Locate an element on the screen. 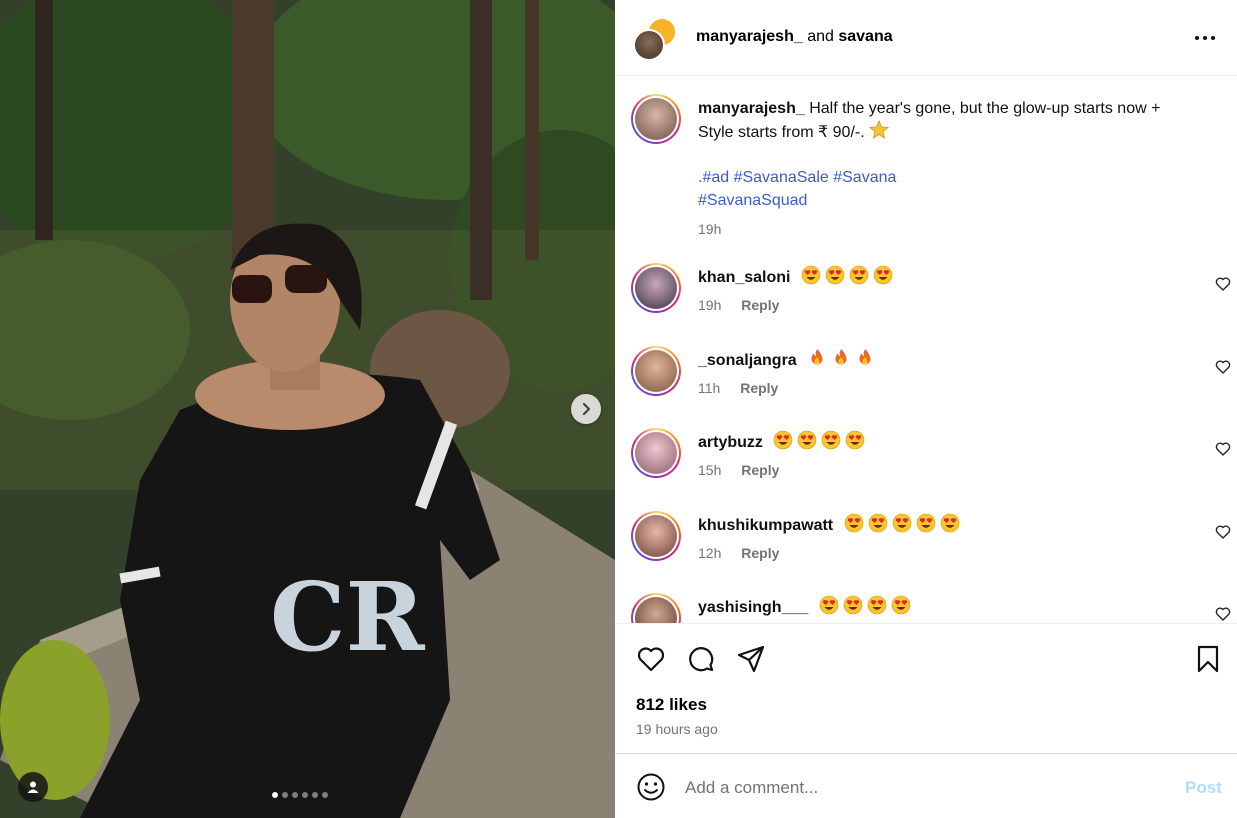 Image resolution: width=1237 pixels, height=818 pixels. tagged-users-button is located at coordinates (33, 787).